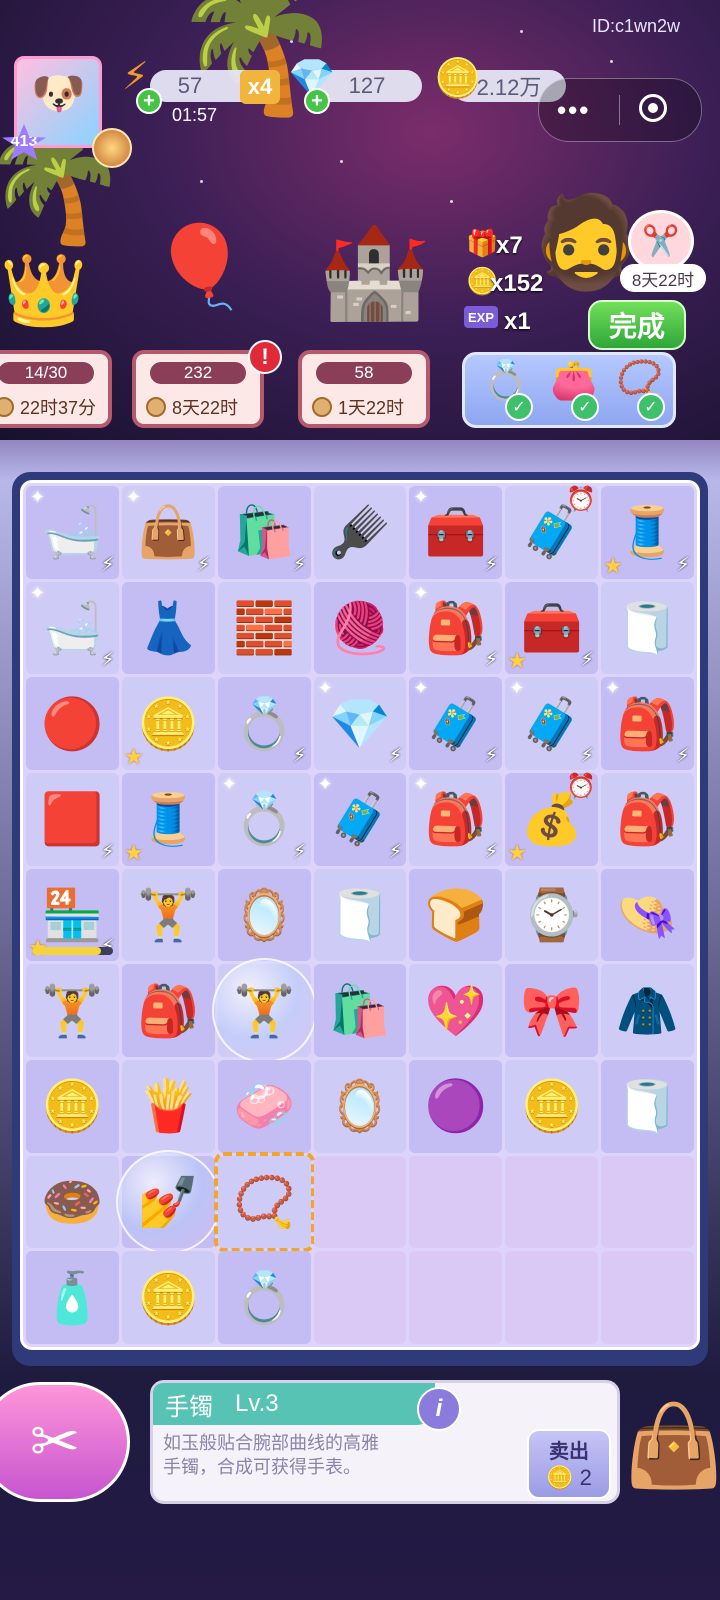  Describe the element at coordinates (519, 407) in the screenshot. I see `check-icon: ✓` at that location.